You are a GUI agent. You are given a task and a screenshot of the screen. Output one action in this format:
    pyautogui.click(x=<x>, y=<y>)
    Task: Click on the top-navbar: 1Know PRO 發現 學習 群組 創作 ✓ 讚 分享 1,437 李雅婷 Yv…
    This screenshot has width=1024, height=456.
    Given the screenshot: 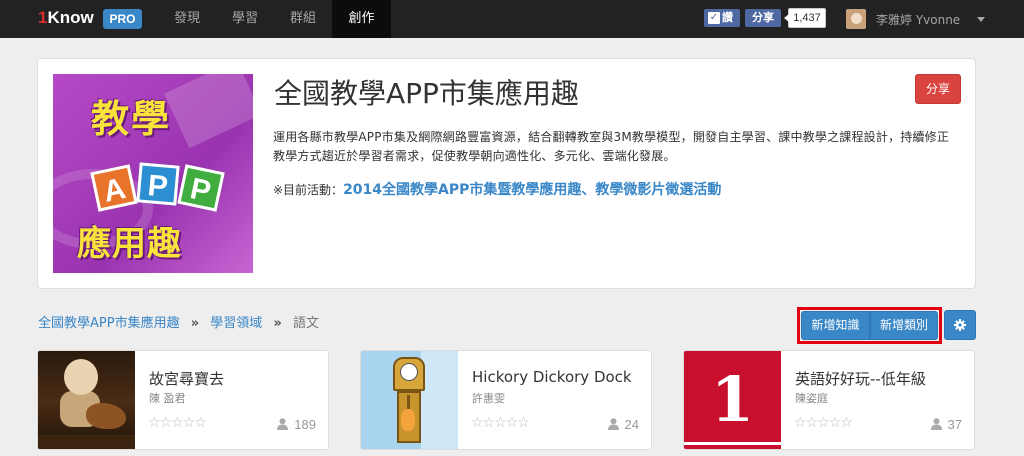 What is the action you would take?
    pyautogui.click(x=512, y=19)
    